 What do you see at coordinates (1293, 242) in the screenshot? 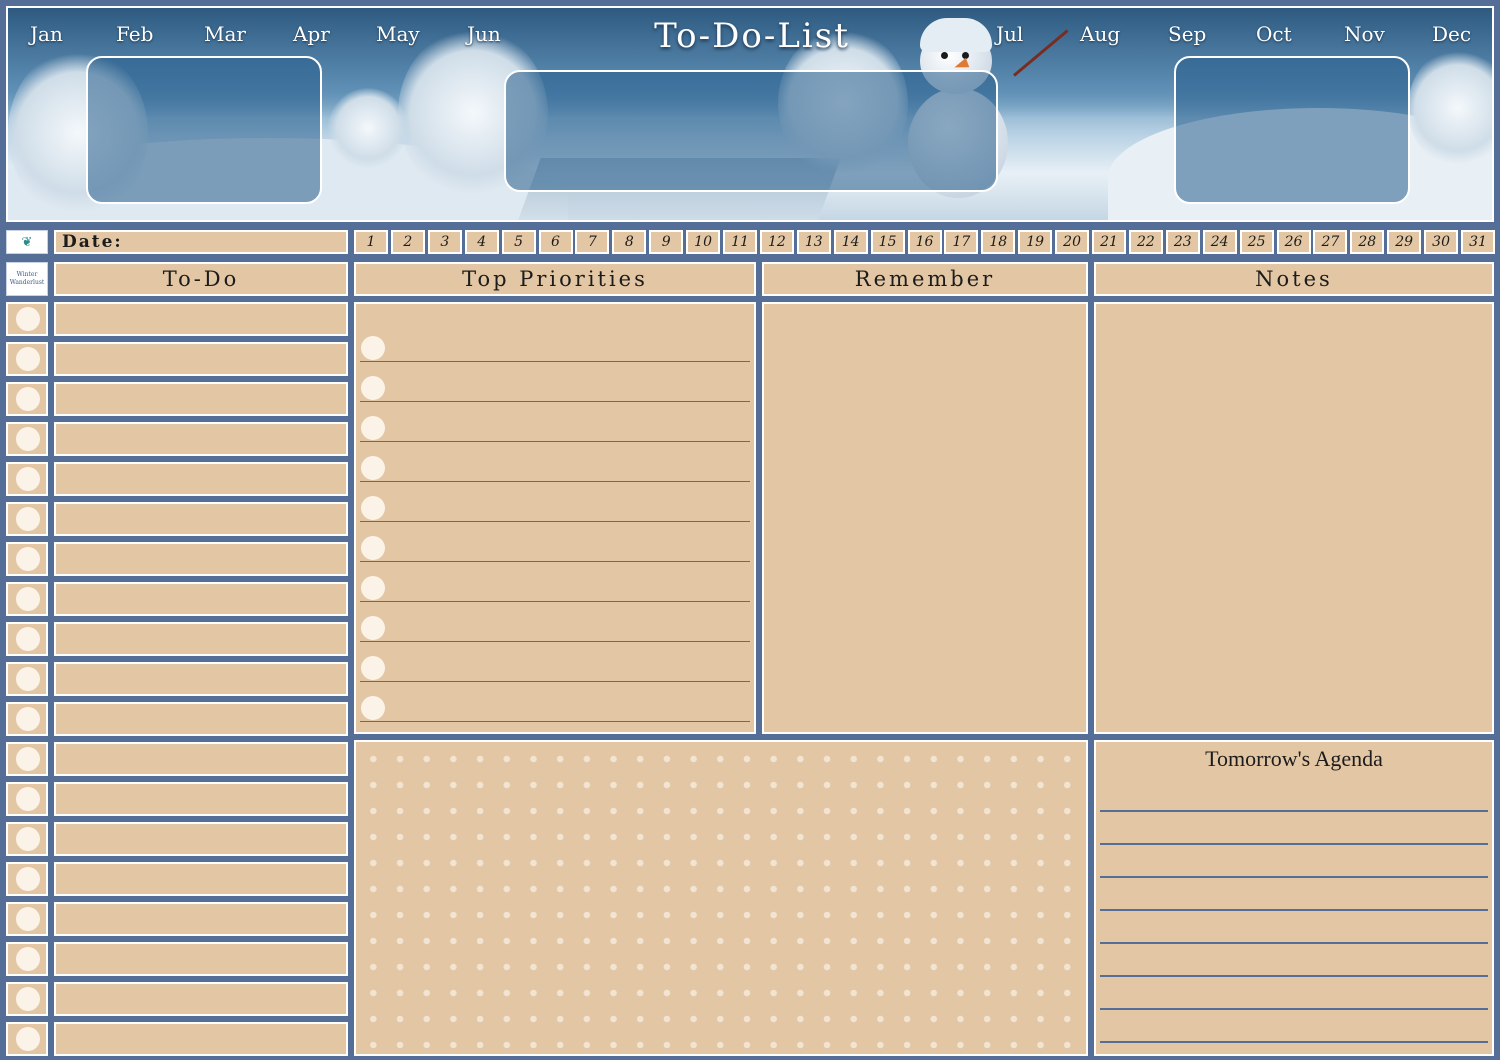
I see `day-cell: 26` at bounding box center [1293, 242].